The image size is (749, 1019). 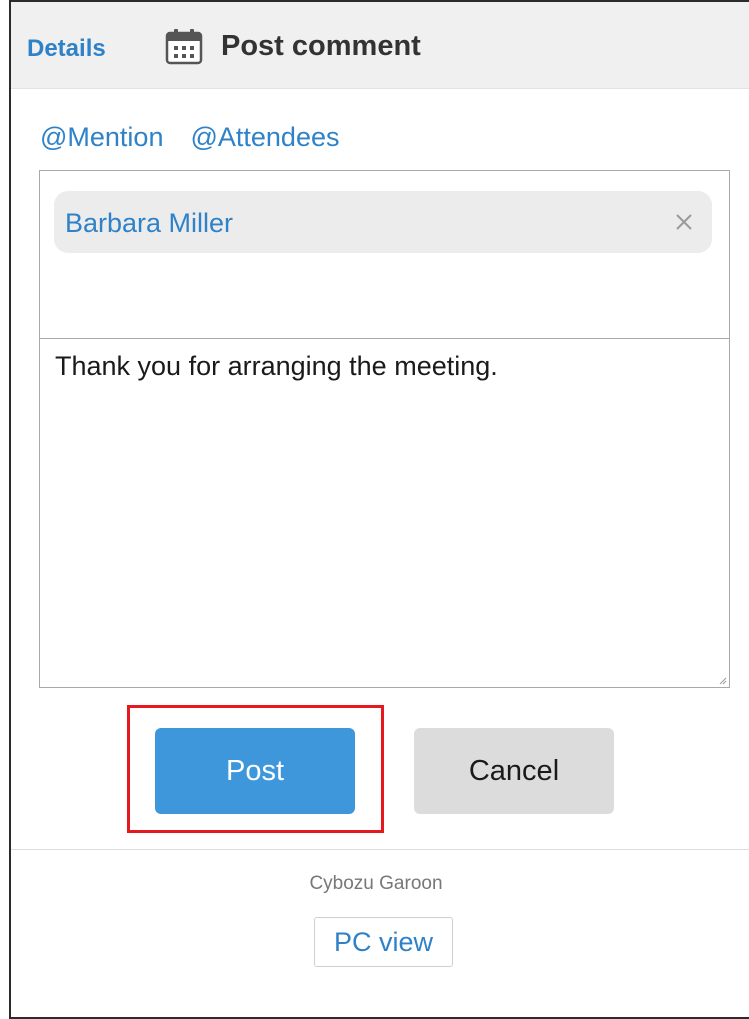 I want to click on highlight-box, so click(x=255, y=769).